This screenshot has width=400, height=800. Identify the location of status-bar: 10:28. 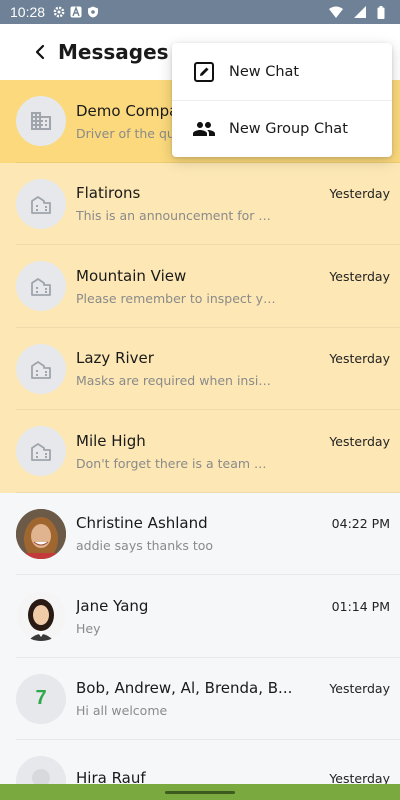
(200, 12).